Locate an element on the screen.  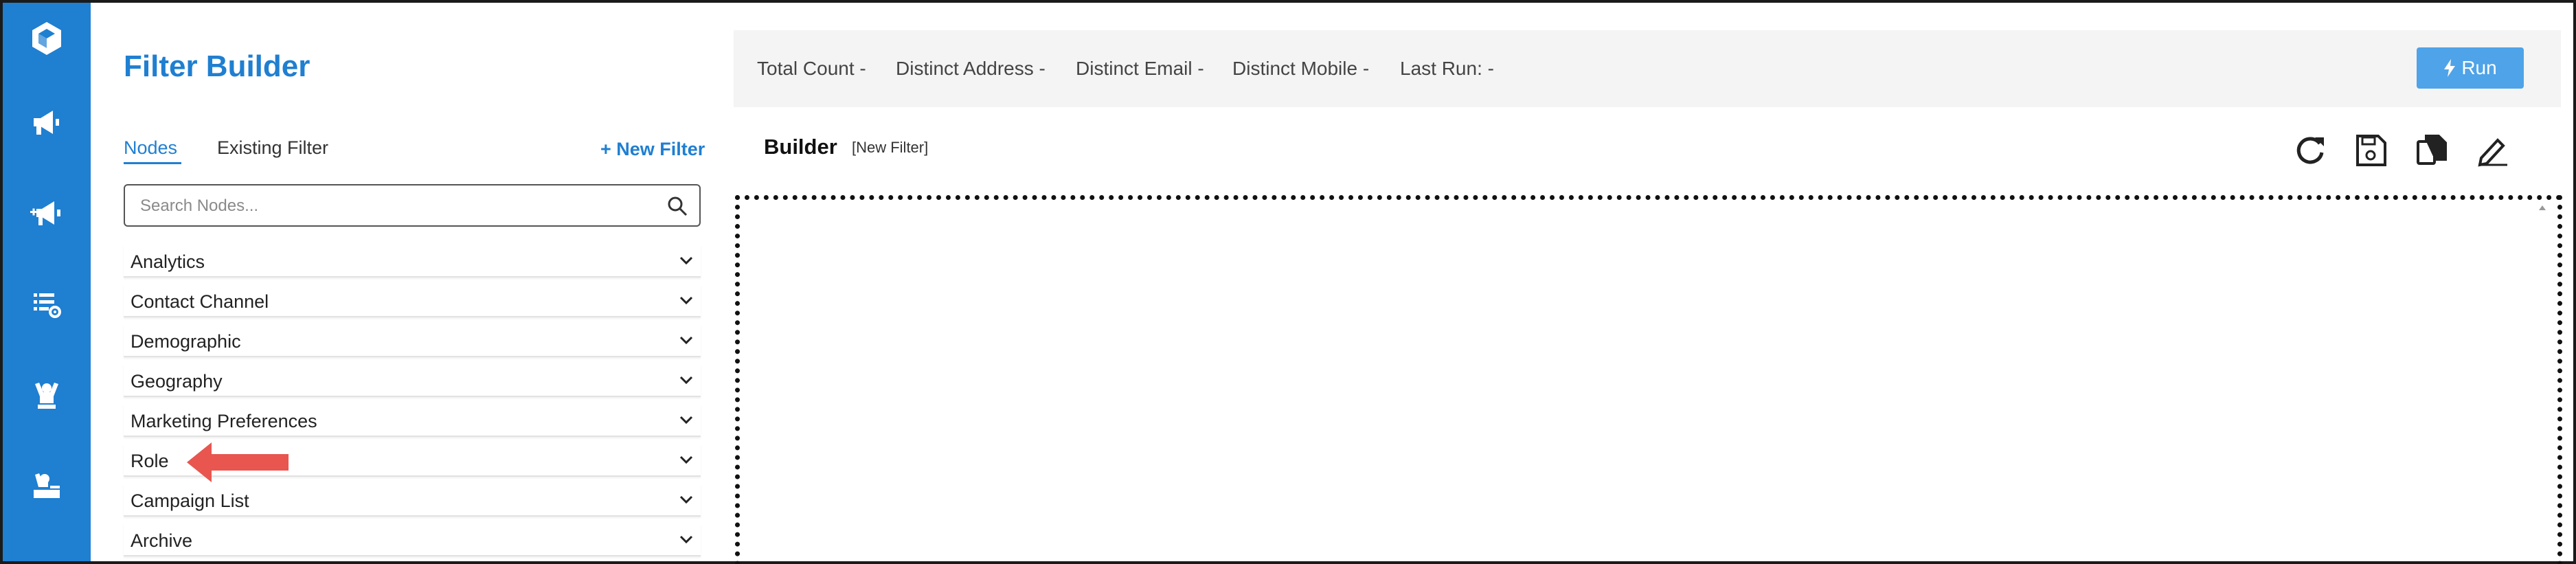
person-raised-icon is located at coordinates (46, 395).